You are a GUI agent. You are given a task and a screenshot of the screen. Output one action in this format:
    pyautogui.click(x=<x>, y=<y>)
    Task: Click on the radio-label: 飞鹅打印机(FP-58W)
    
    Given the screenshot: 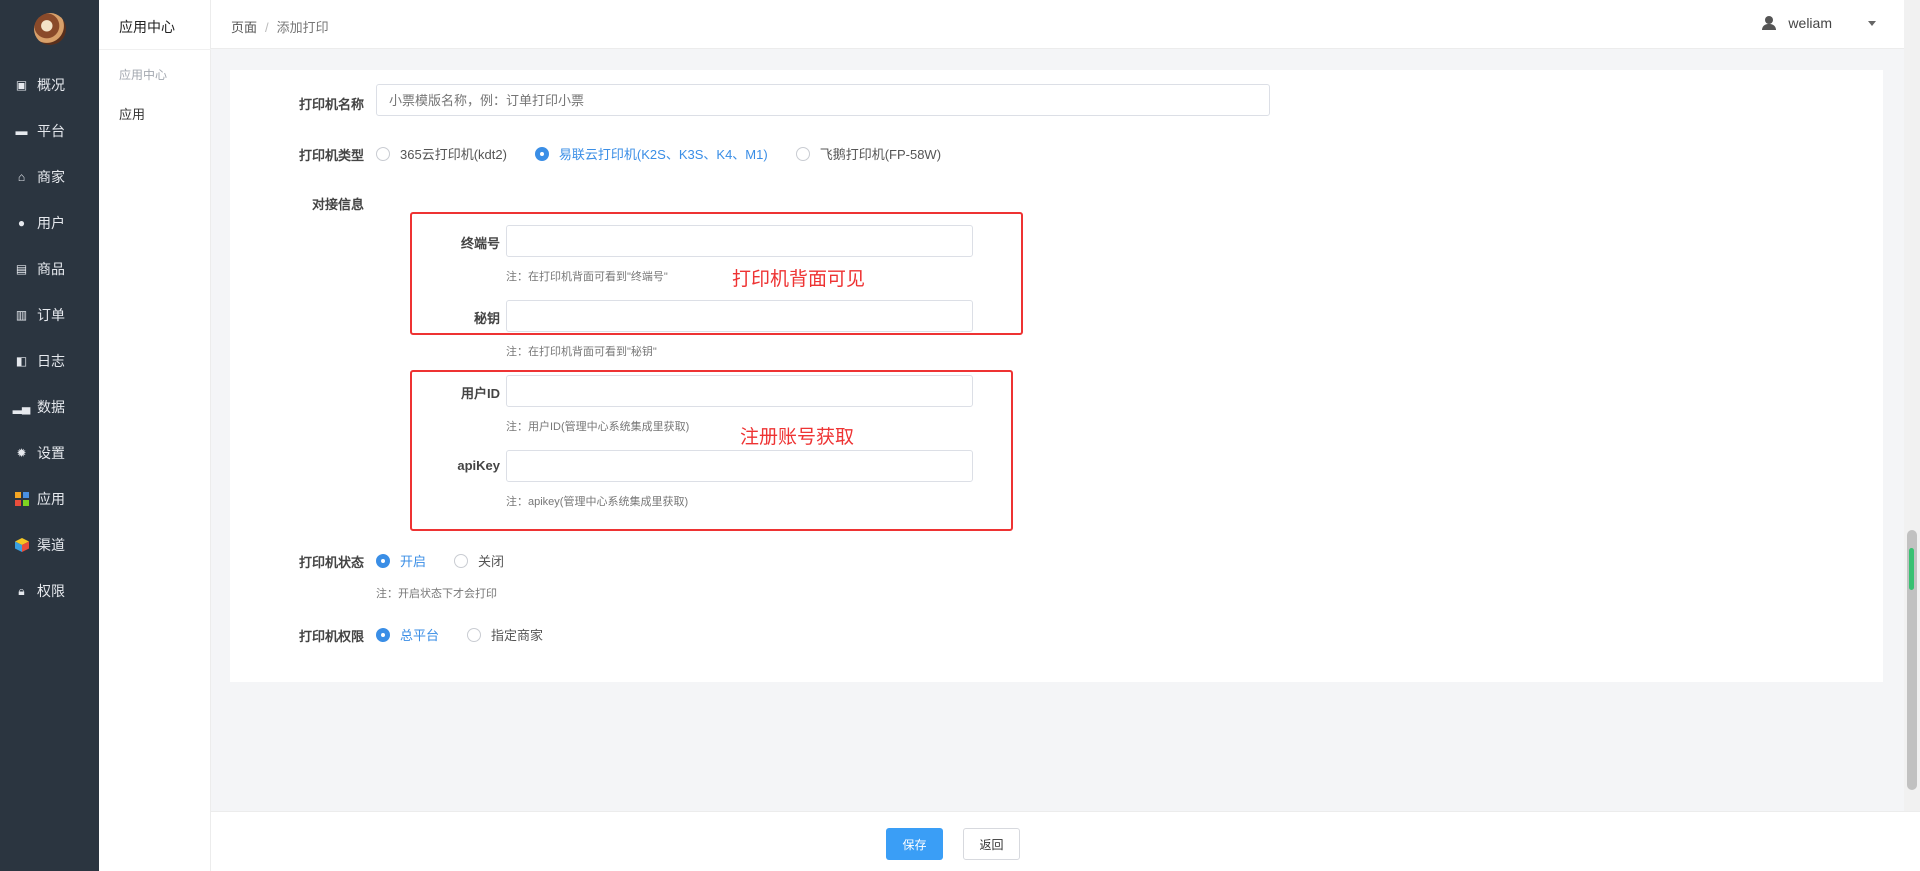 What is the action you would take?
    pyautogui.click(x=880, y=154)
    